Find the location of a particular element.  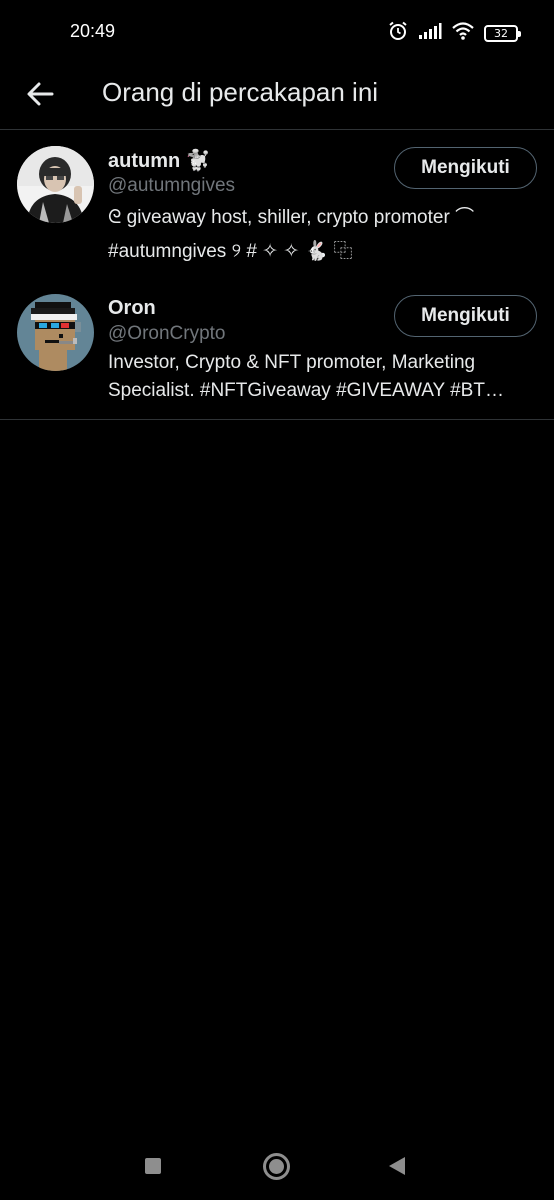

home-circle-inner is located at coordinates (276, 1166).